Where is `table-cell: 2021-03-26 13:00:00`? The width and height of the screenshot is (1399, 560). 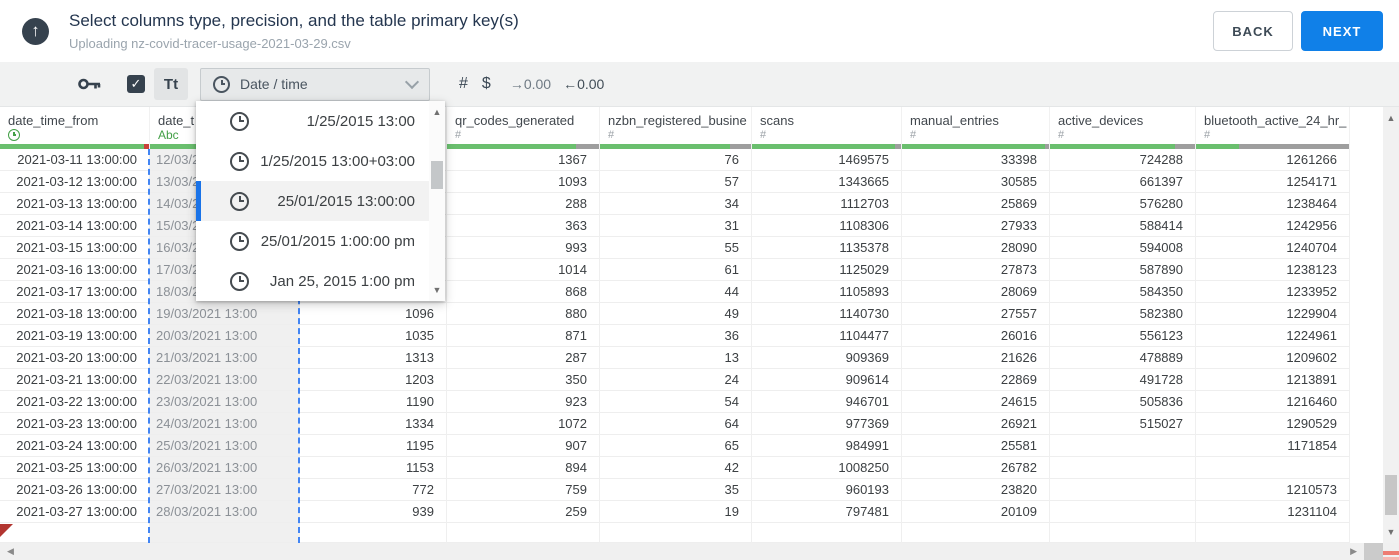
table-cell: 2021-03-26 13:00:00 is located at coordinates (75, 490).